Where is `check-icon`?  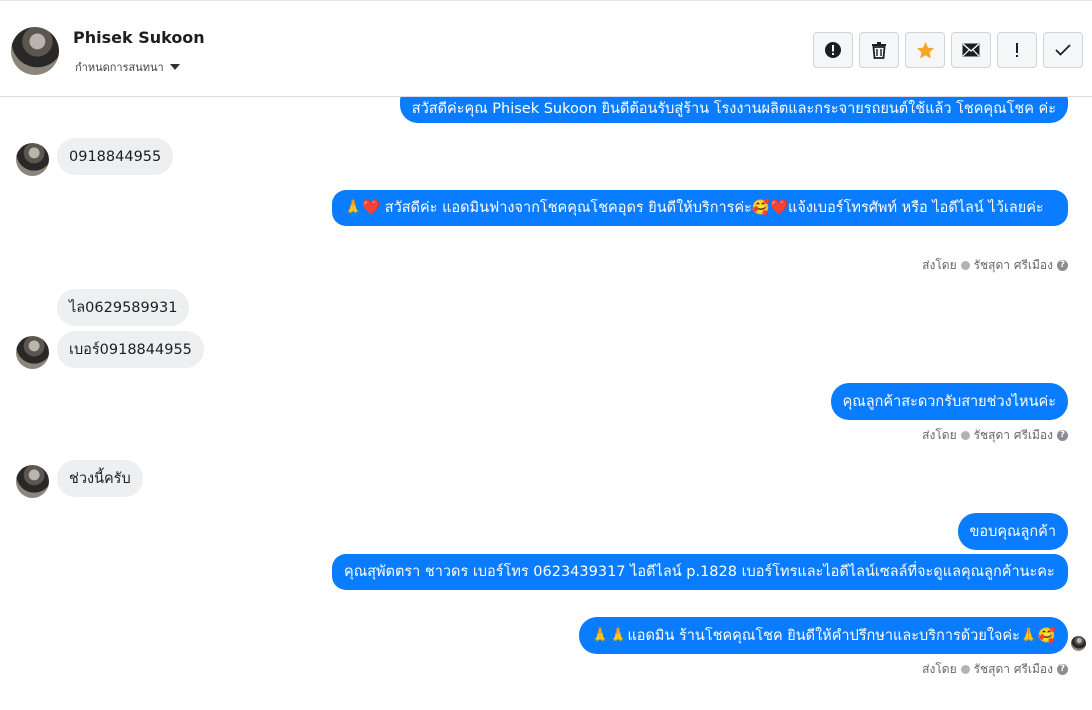
check-icon is located at coordinates (1063, 50).